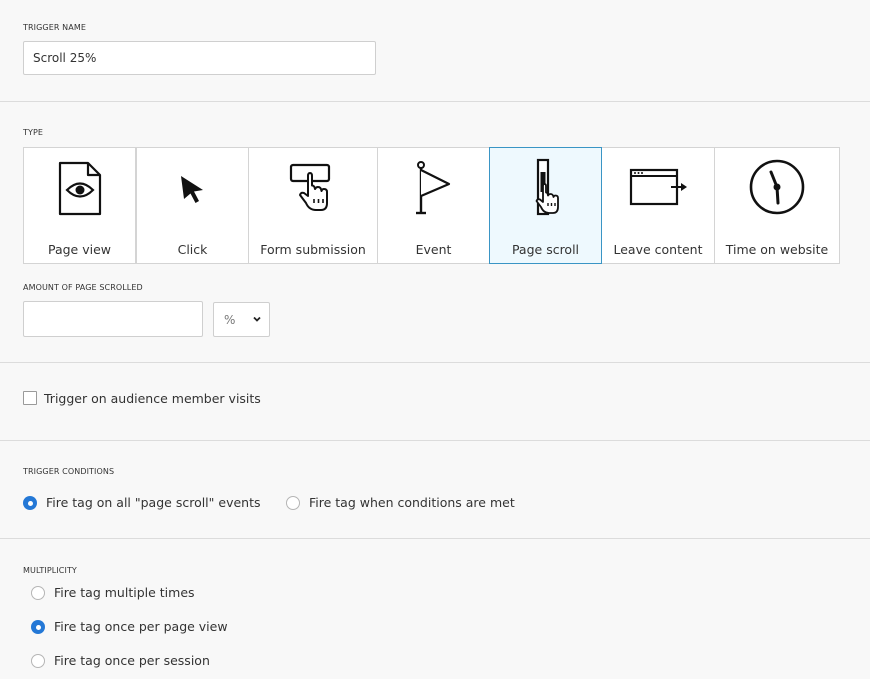 The image size is (870, 679). Describe the element at coordinates (83, 287) in the screenshot. I see `amount-label: AMOUNT OF PAGE SCROLLED` at that location.